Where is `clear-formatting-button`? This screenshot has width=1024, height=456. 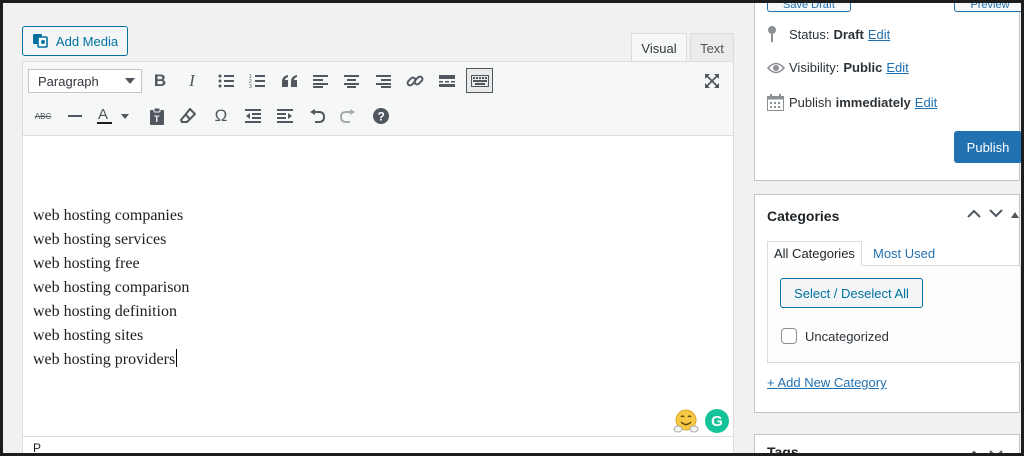
clear-formatting-button is located at coordinates (188, 116).